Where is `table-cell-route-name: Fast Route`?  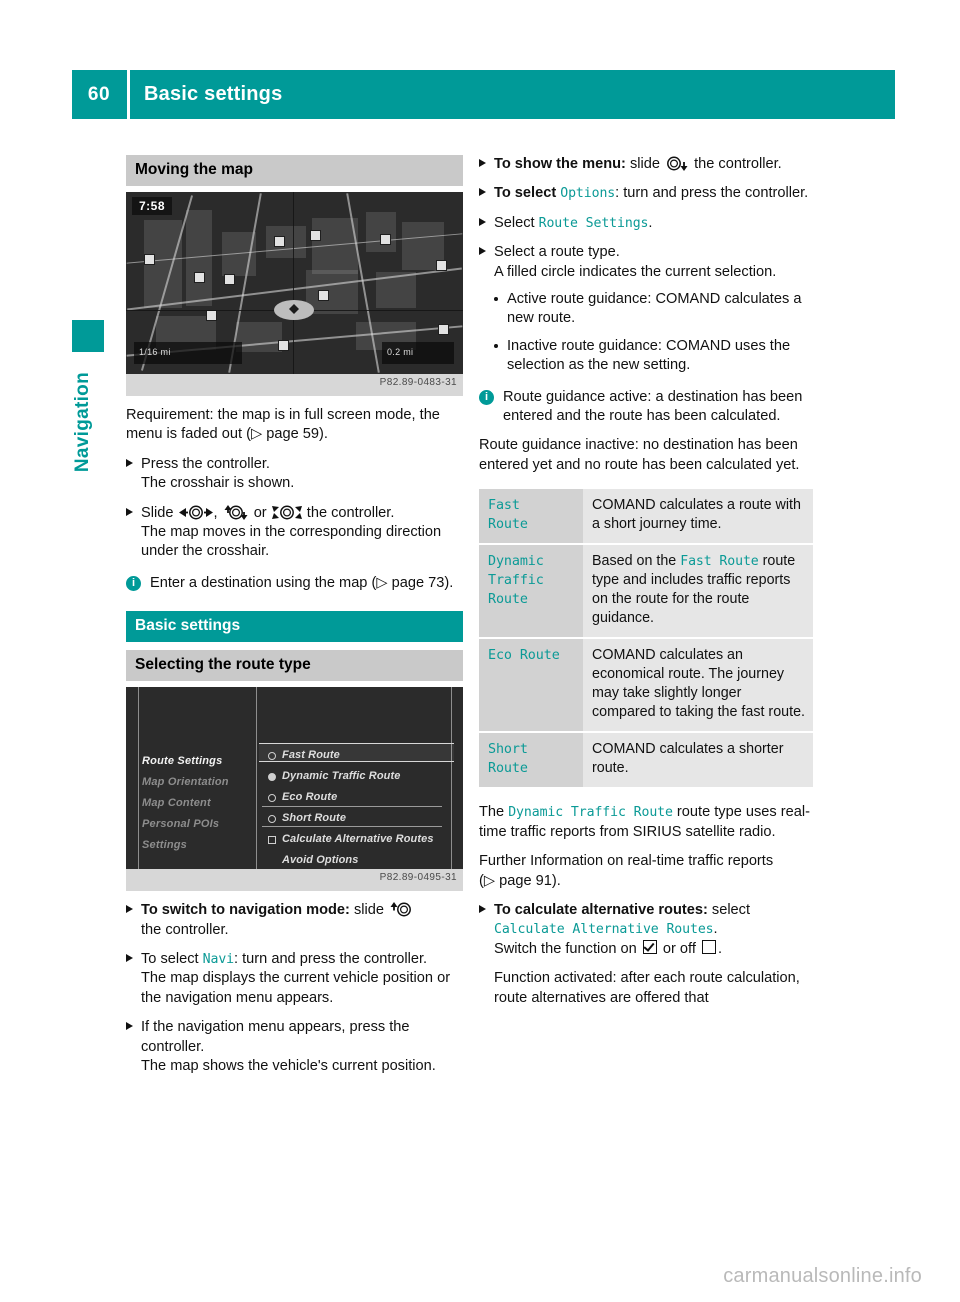 table-cell-route-name: Fast Route is located at coordinates (531, 516).